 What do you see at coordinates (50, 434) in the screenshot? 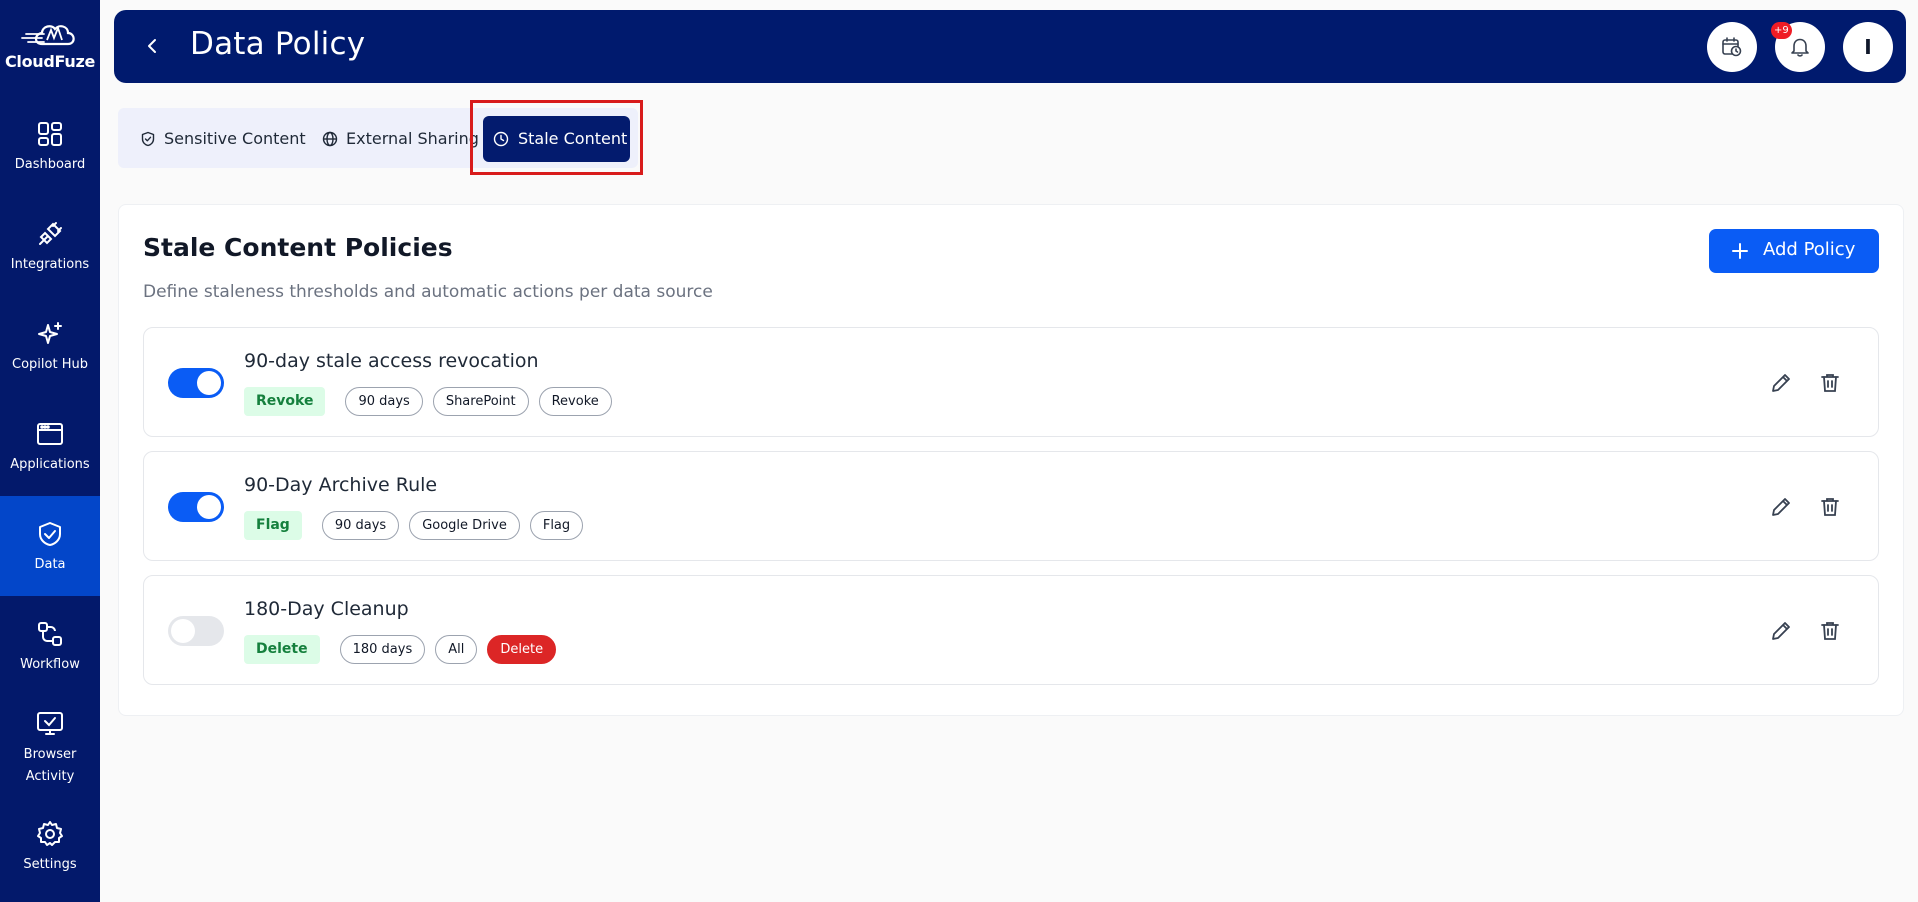
I see `browser-window-icon` at bounding box center [50, 434].